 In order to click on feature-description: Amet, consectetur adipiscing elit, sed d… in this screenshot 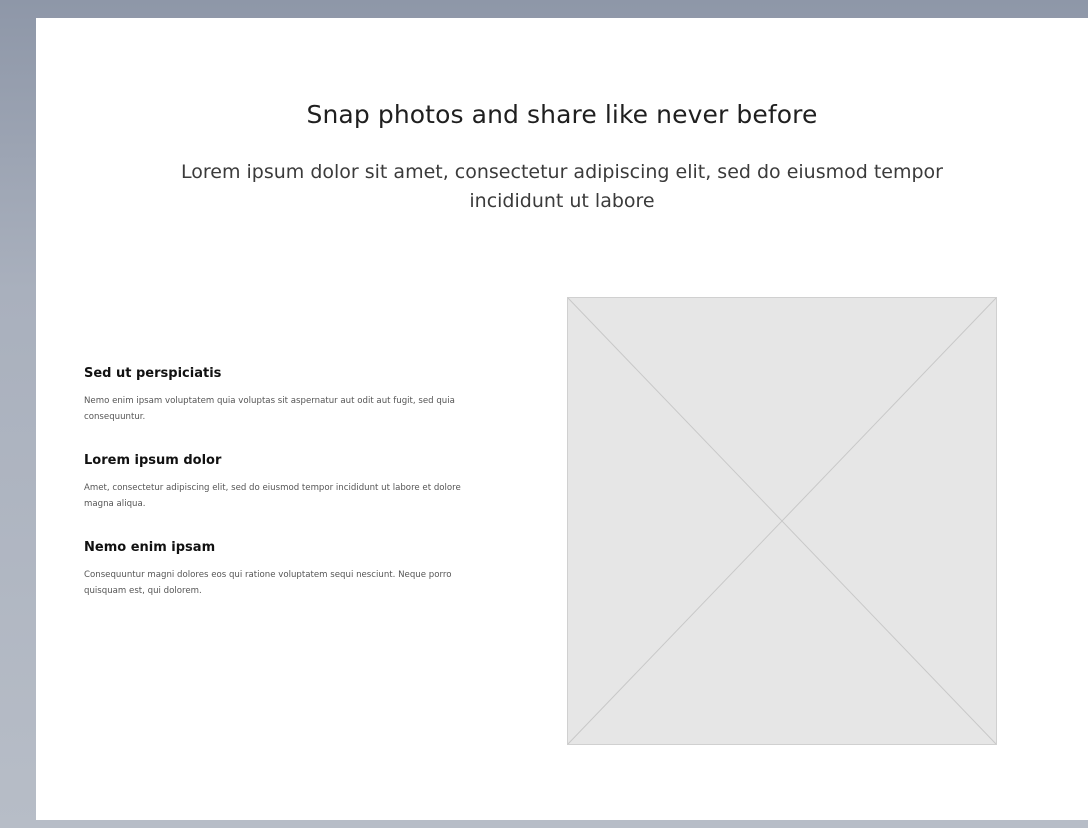, I will do `click(272, 496)`.